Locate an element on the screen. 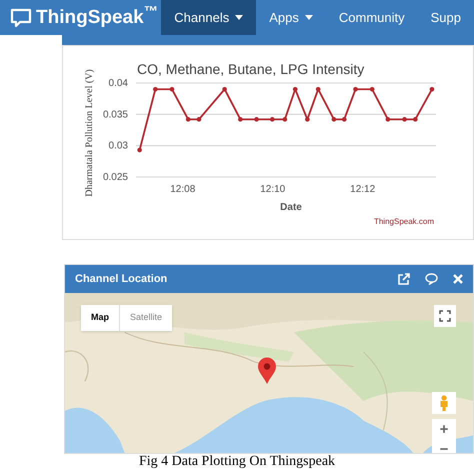 The width and height of the screenshot is (474, 470). fullscreen-icon is located at coordinates (445, 316).